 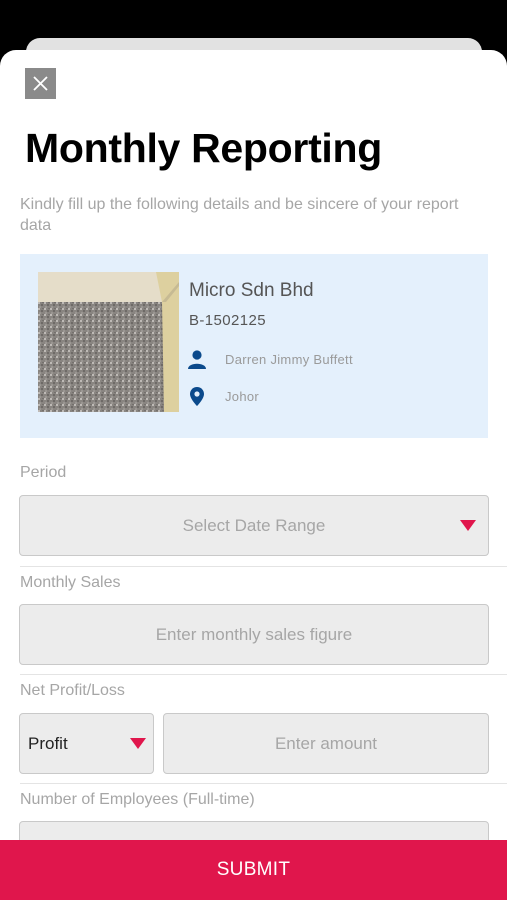 I want to click on page-title: Monthly Reporting, so click(x=204, y=148).